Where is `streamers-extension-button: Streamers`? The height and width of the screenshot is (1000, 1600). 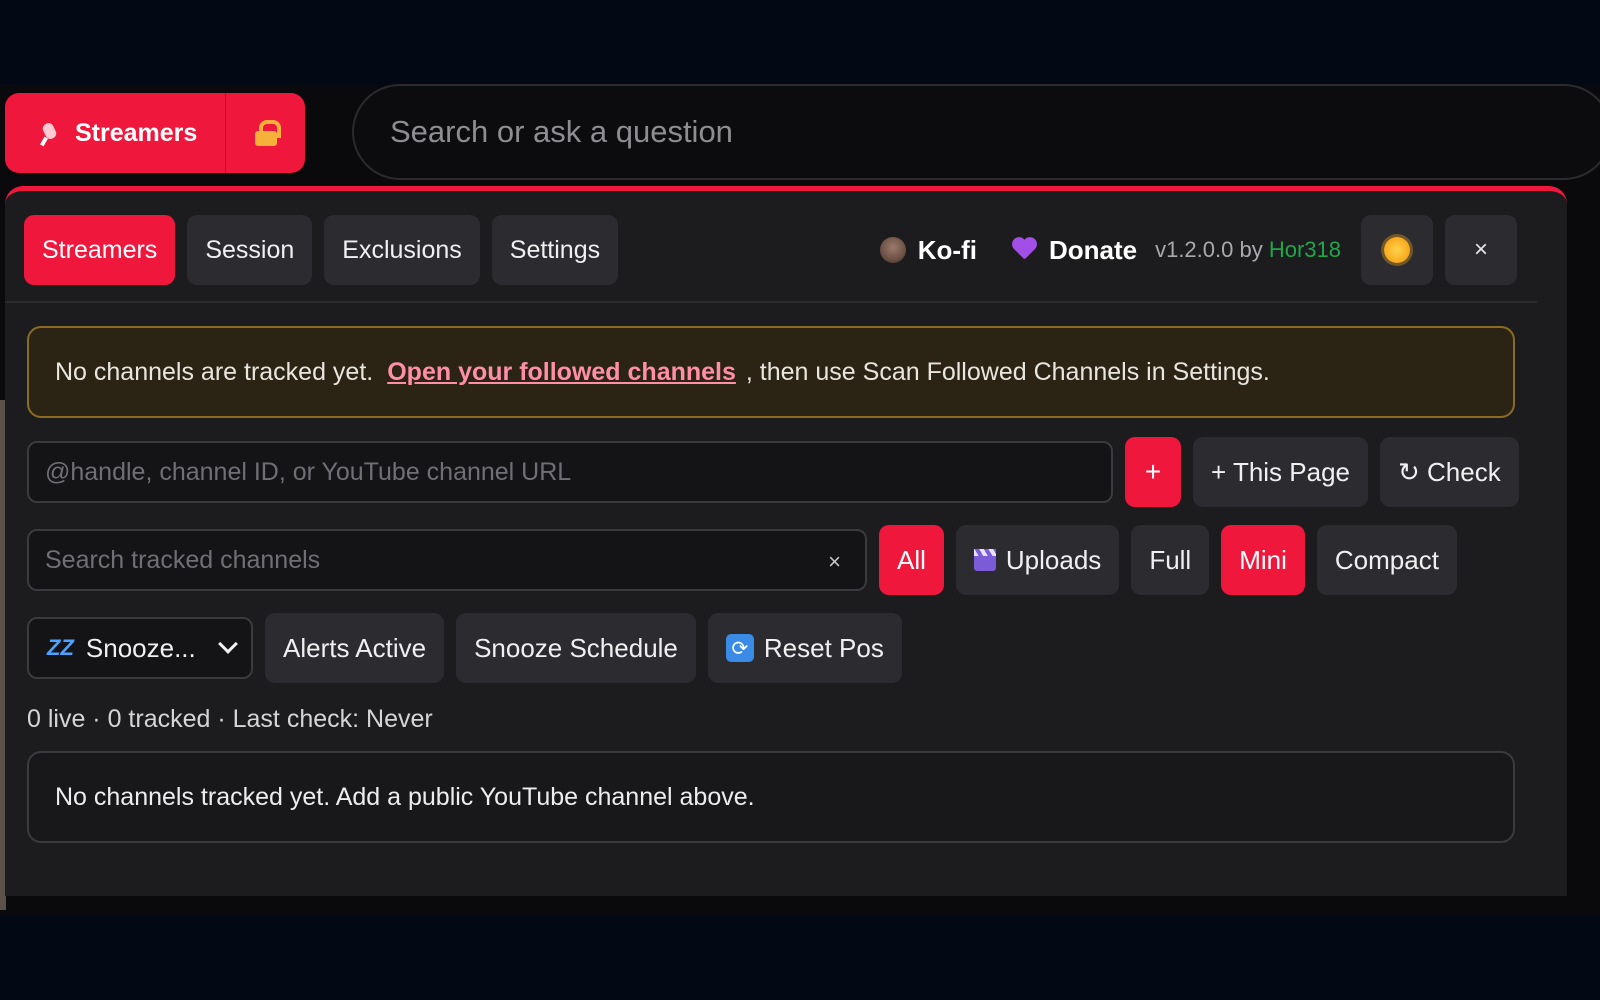
streamers-extension-button: Streamers is located at coordinates (155, 133).